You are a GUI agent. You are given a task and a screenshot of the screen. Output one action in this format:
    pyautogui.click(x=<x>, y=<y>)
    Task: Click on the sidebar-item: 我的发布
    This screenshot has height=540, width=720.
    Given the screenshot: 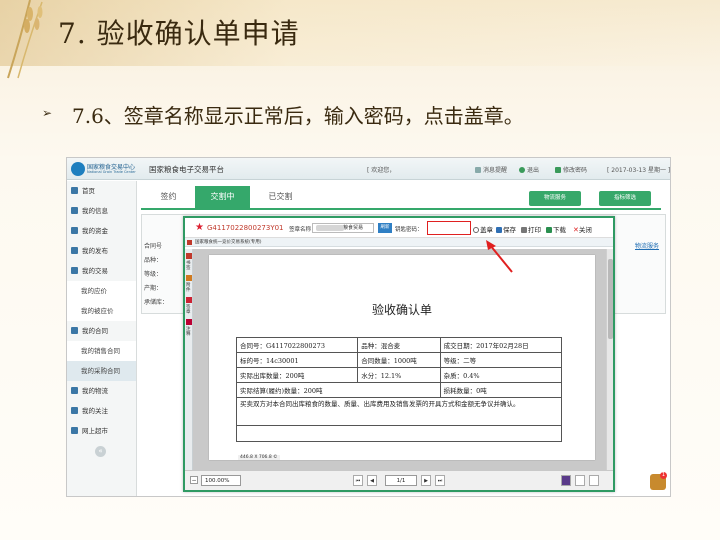 What is the action you would take?
    pyautogui.click(x=101, y=251)
    